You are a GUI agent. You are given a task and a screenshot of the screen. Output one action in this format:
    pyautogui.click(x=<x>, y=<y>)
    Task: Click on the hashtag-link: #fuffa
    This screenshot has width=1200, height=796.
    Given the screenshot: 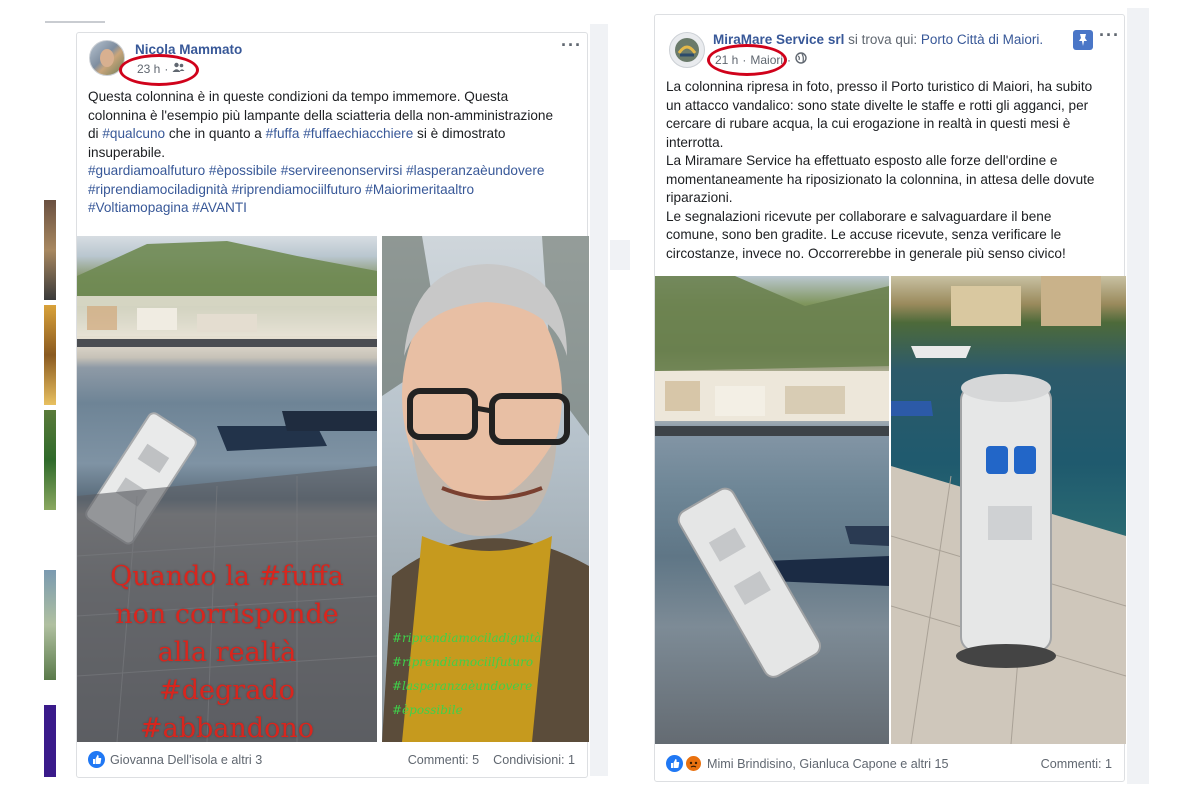 What is the action you would take?
    pyautogui.click(x=283, y=133)
    